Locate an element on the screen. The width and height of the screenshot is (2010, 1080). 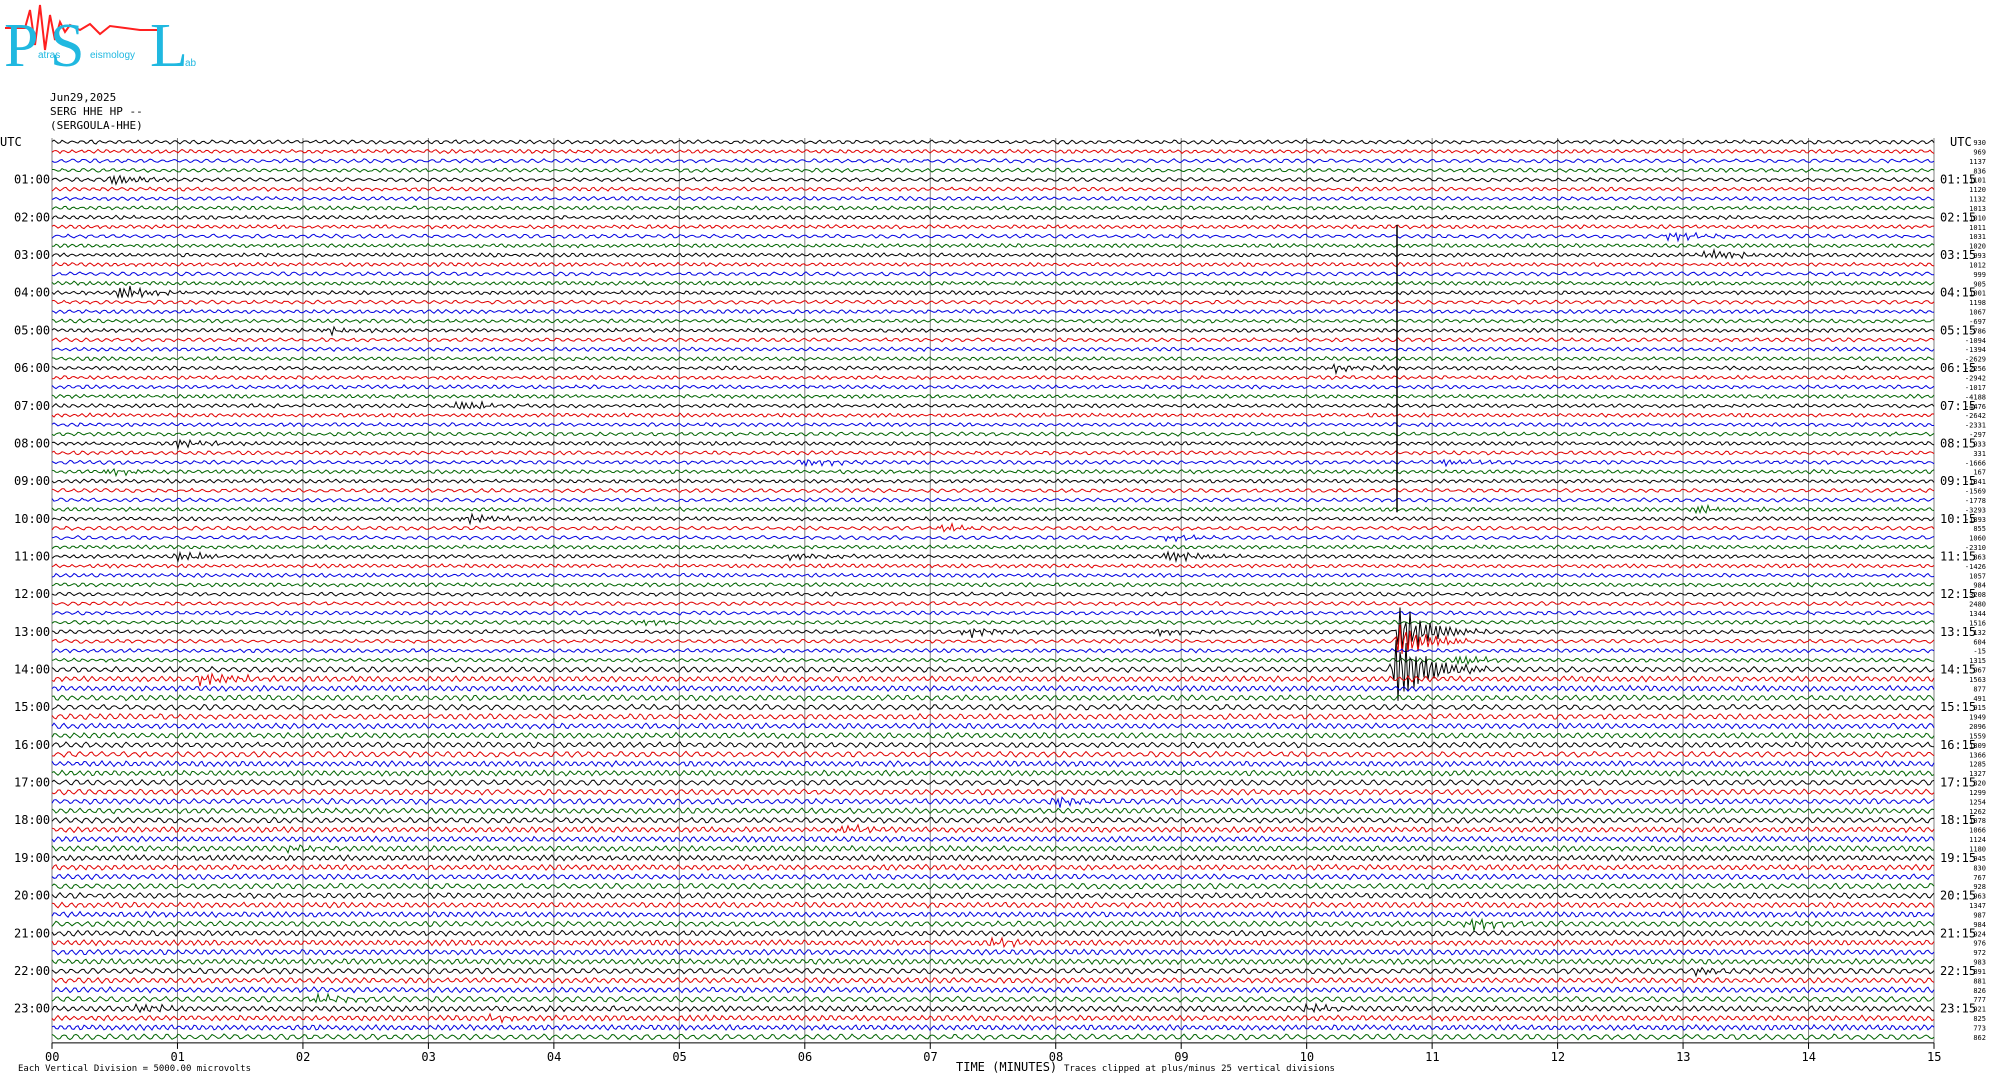
right-hour-label: 12:15 is located at coordinates (1958, 594).